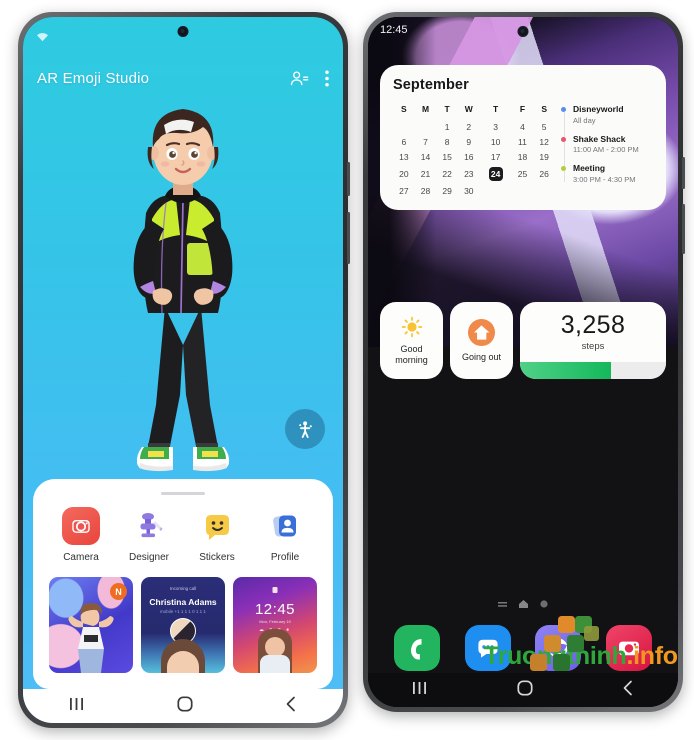  I want to click on page-indicator-list, so click(502, 604).